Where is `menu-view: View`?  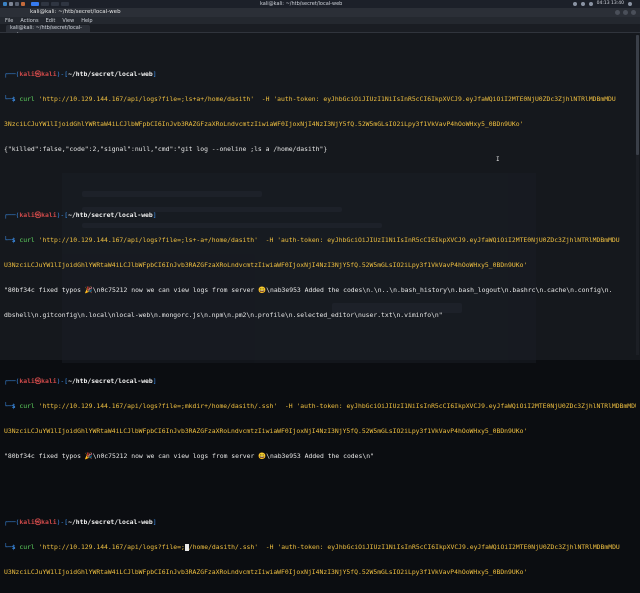 menu-view: View is located at coordinates (68, 21).